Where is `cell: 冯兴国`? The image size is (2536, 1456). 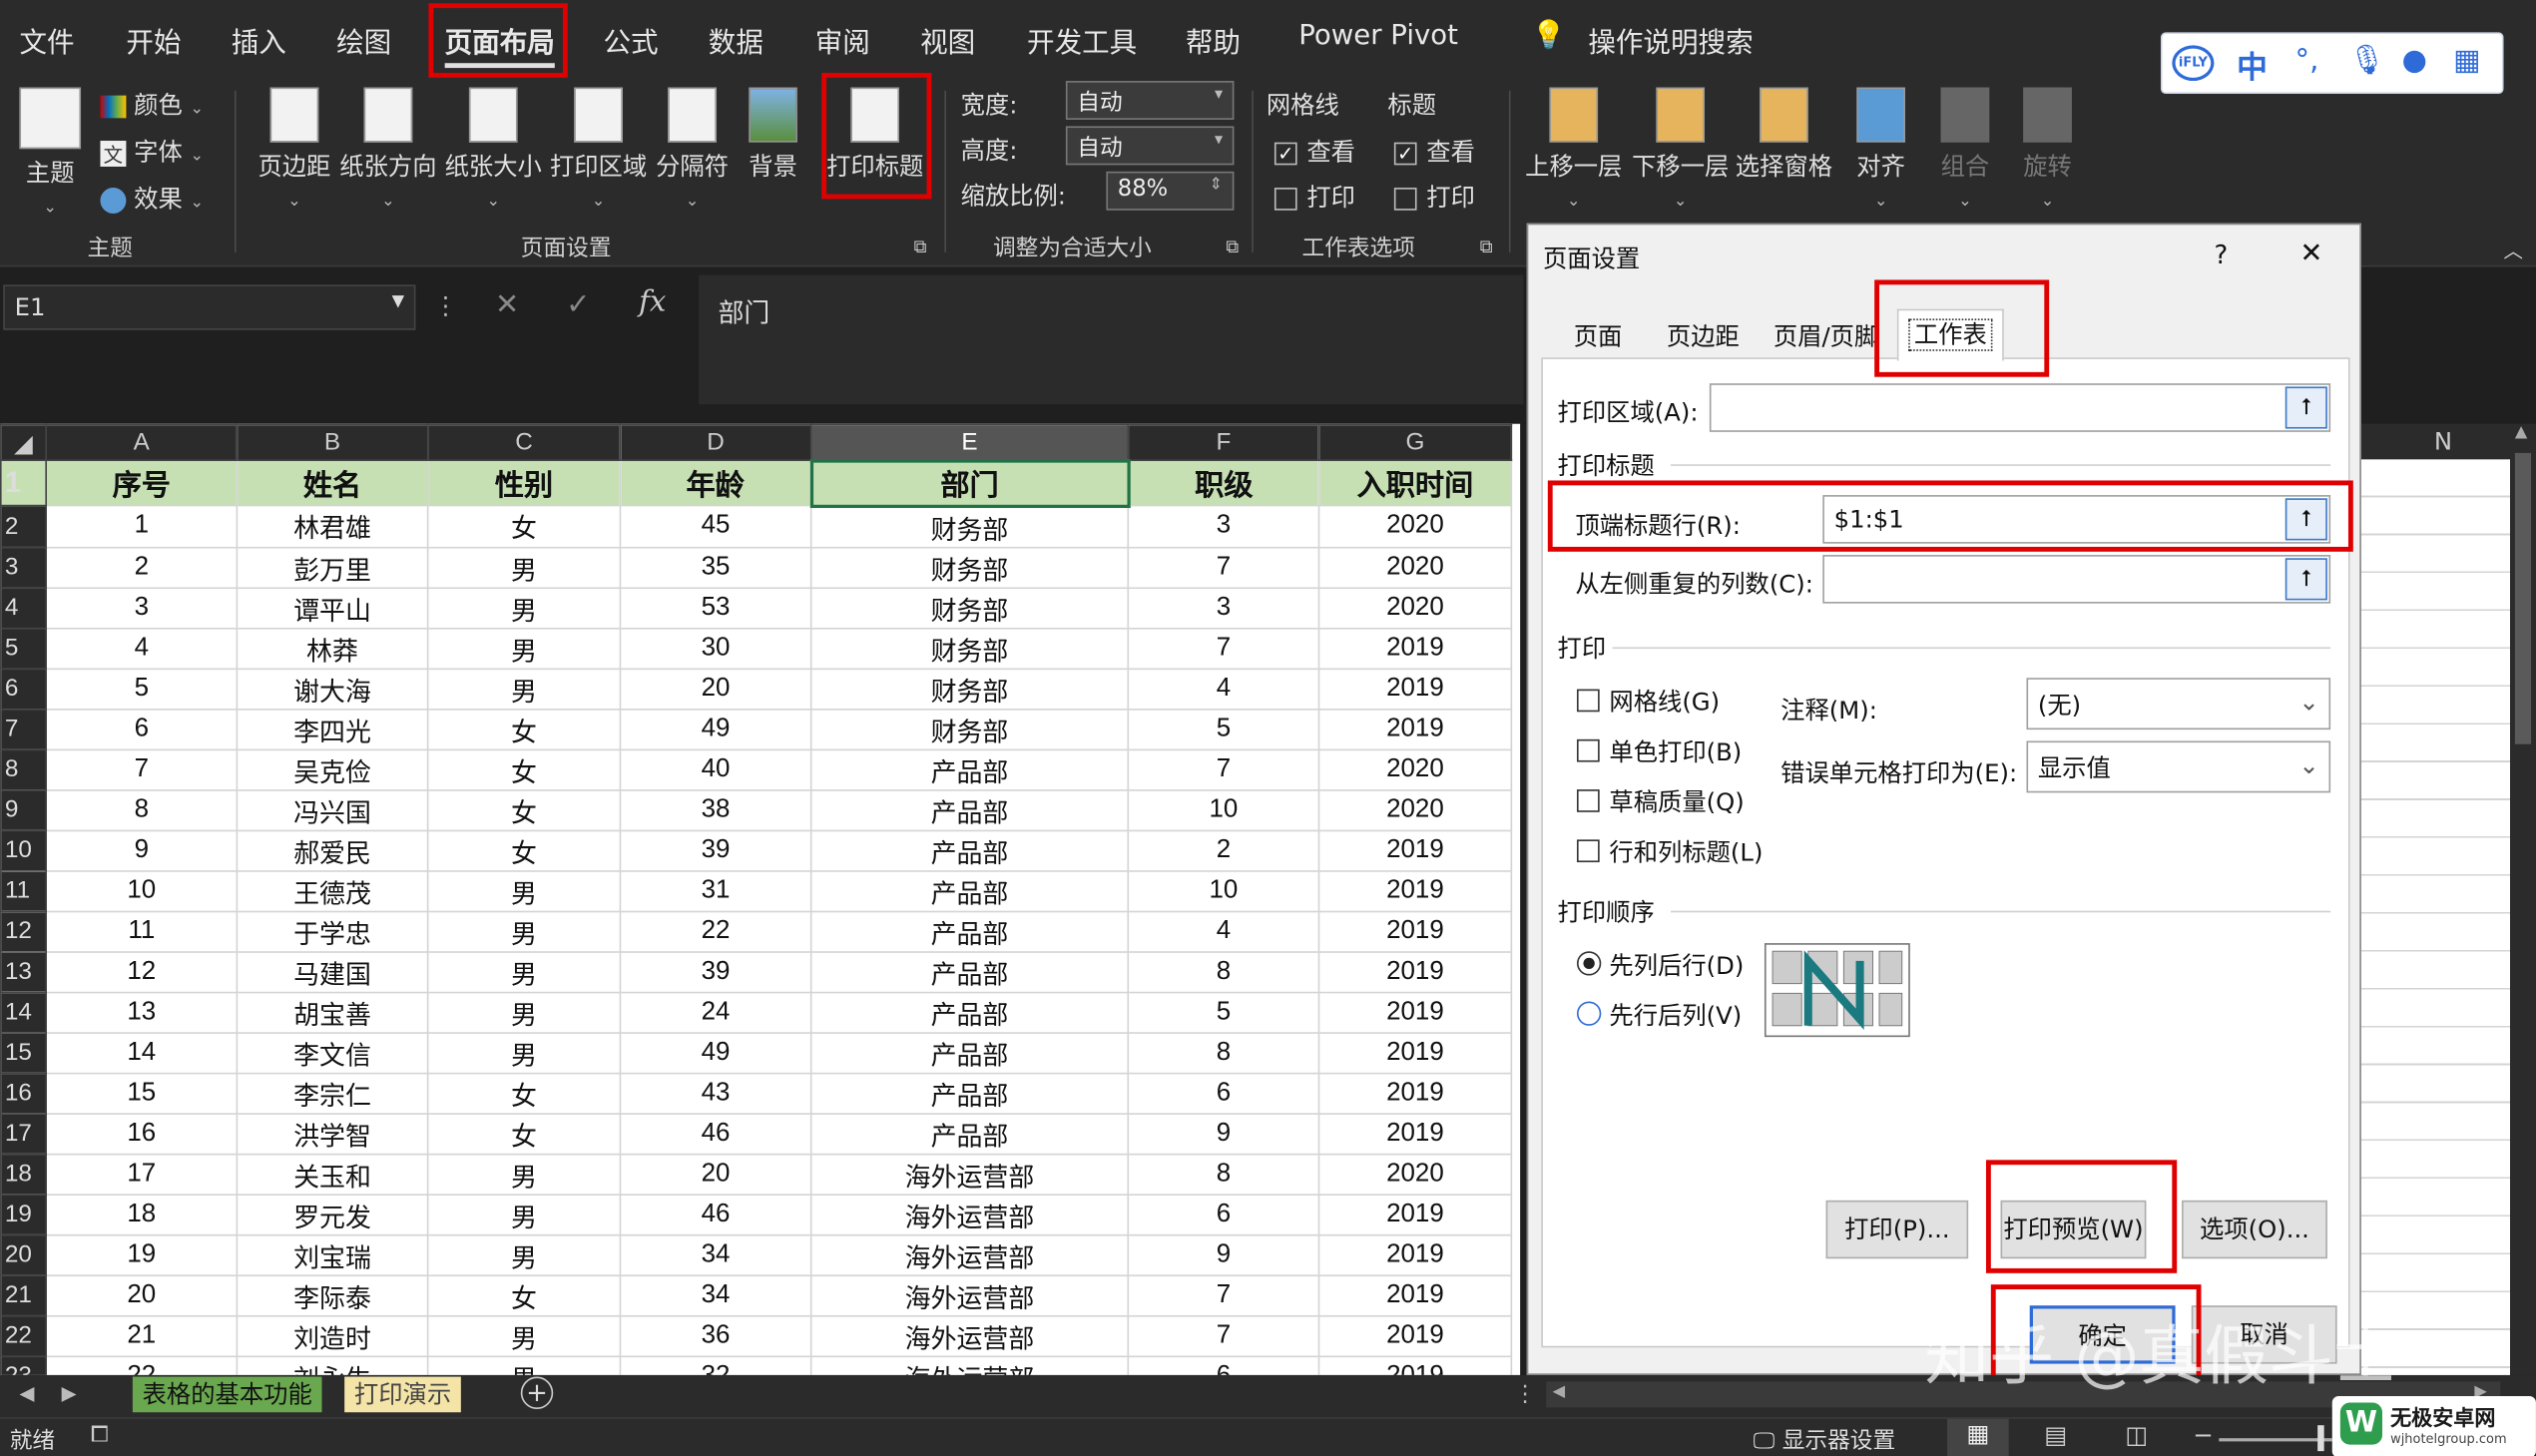
cell: 冯兴国 is located at coordinates (333, 809).